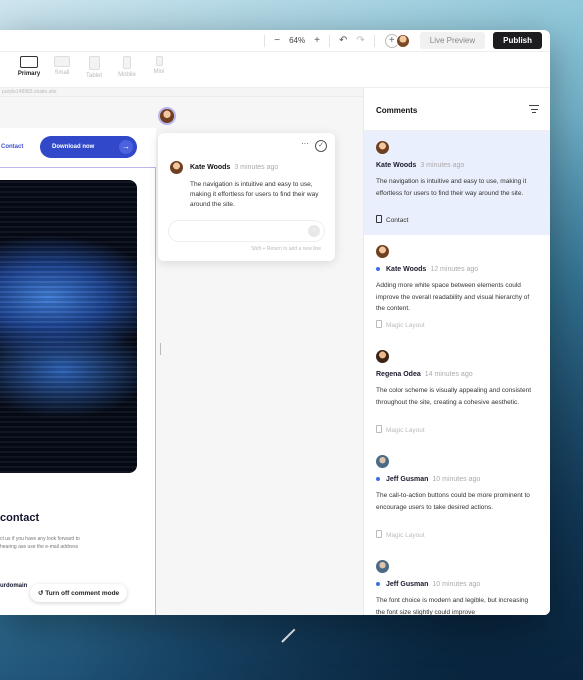 This screenshot has height=680, width=583. Describe the element at coordinates (126, 147) in the screenshot. I see `arrow-right-icon: →` at that location.